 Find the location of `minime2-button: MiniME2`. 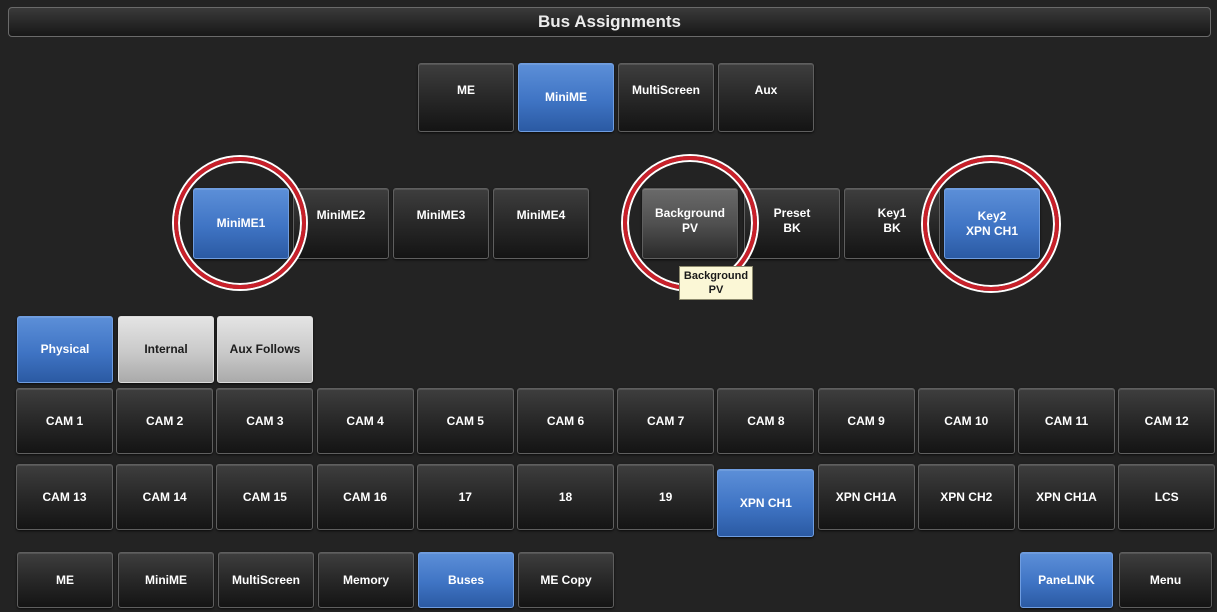

minime2-button: MiniME2 is located at coordinates (341, 223).